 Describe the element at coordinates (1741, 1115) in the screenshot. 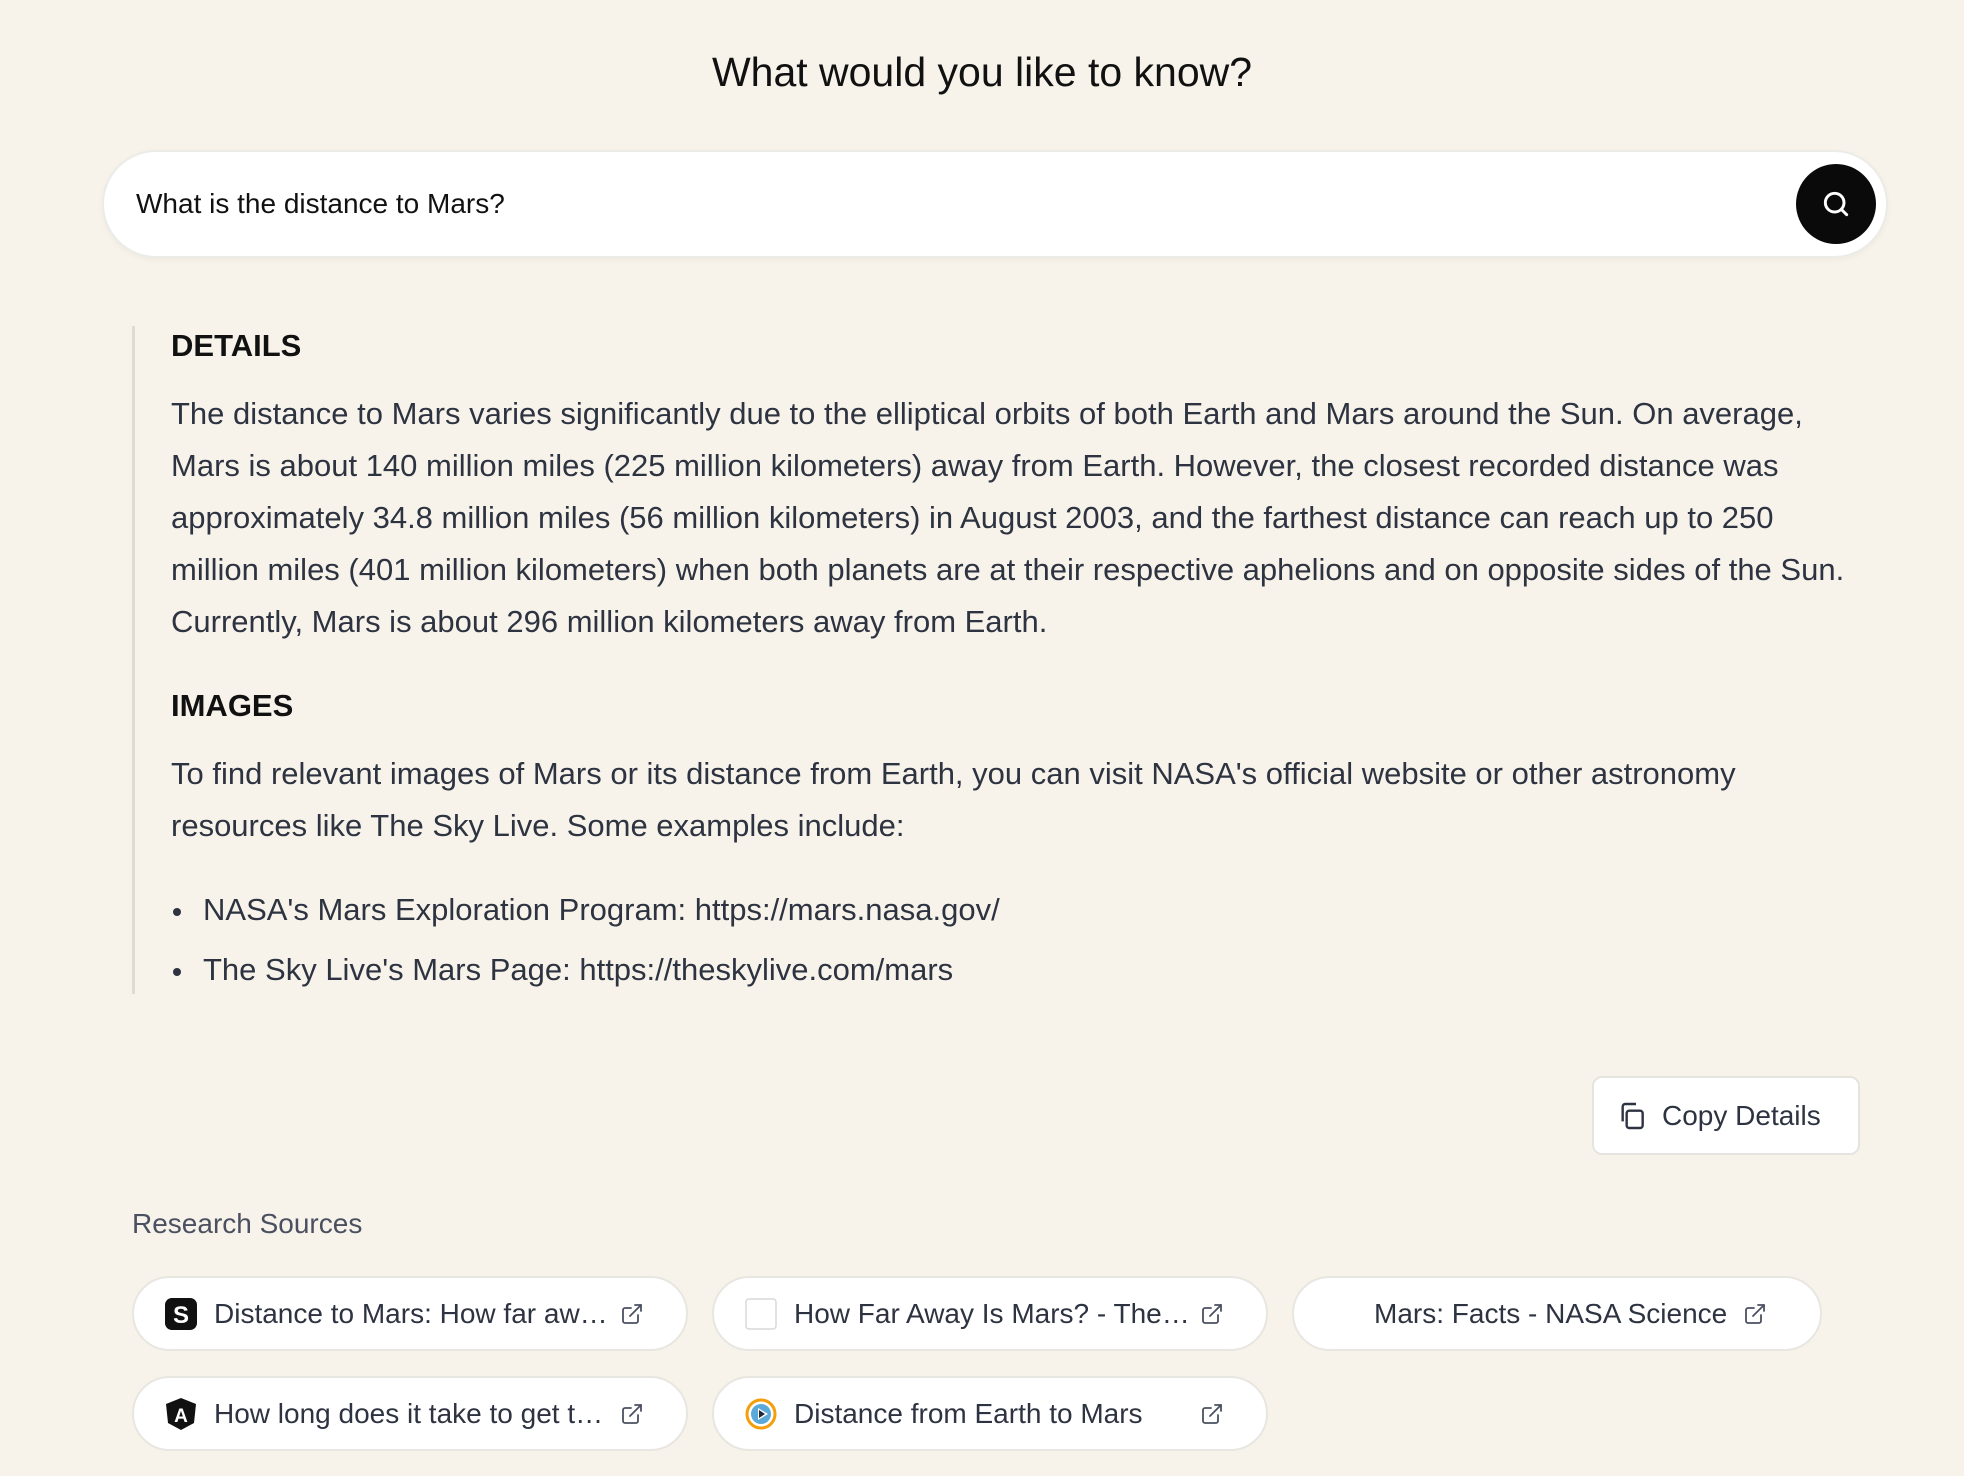

I see `copy-details-label: Copy Details` at that location.